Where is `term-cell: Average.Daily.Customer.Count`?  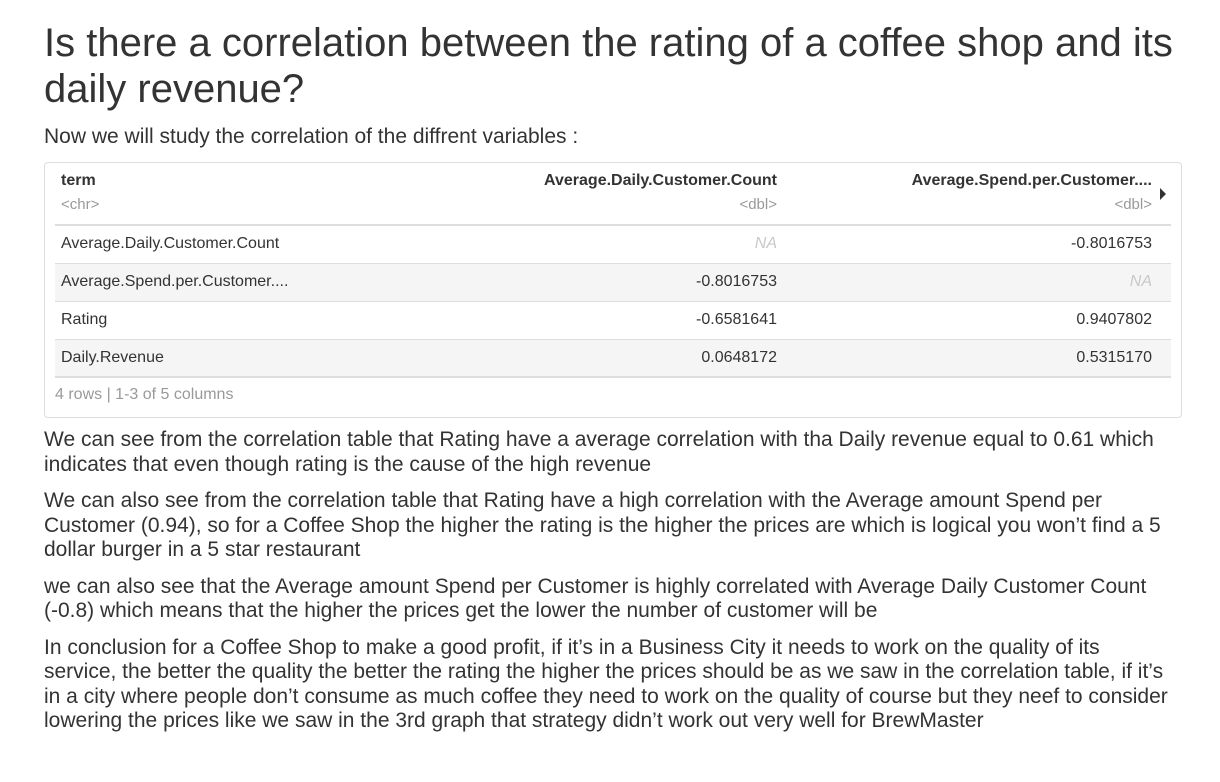 term-cell: Average.Daily.Customer.Count is located at coordinates (216, 244).